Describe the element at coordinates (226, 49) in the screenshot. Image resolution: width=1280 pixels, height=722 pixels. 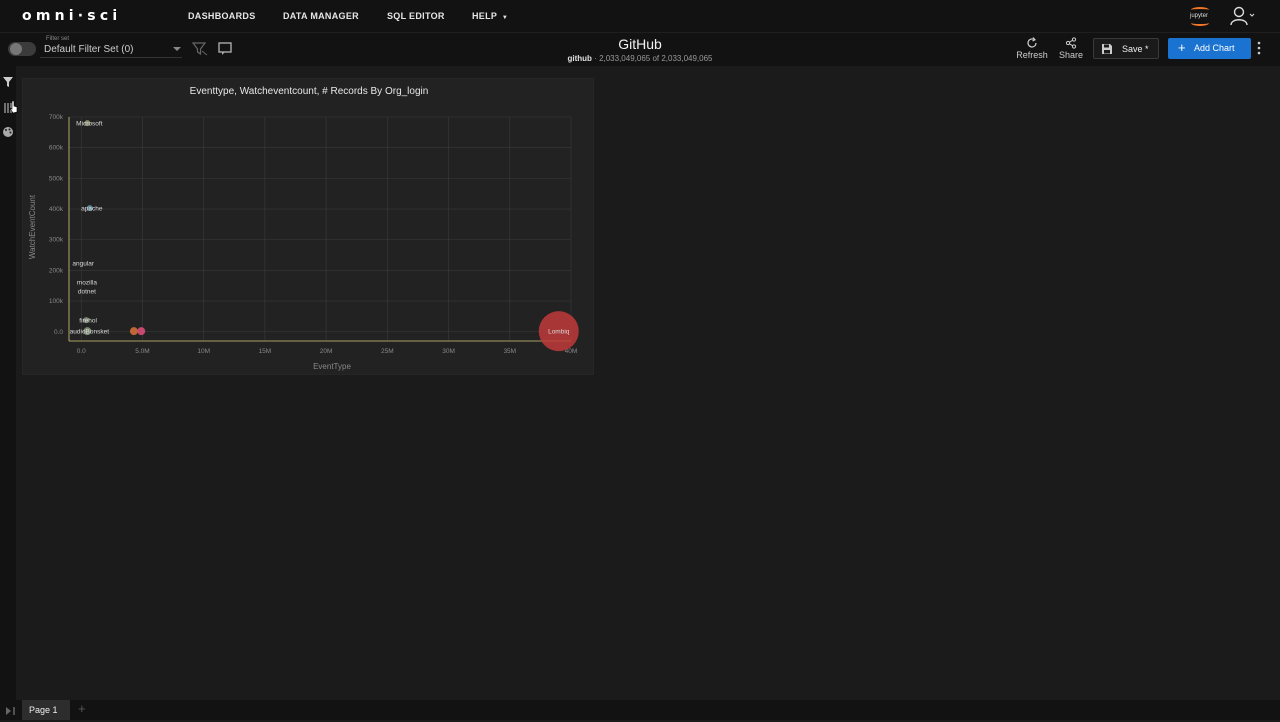
I see `comment-icon` at that location.